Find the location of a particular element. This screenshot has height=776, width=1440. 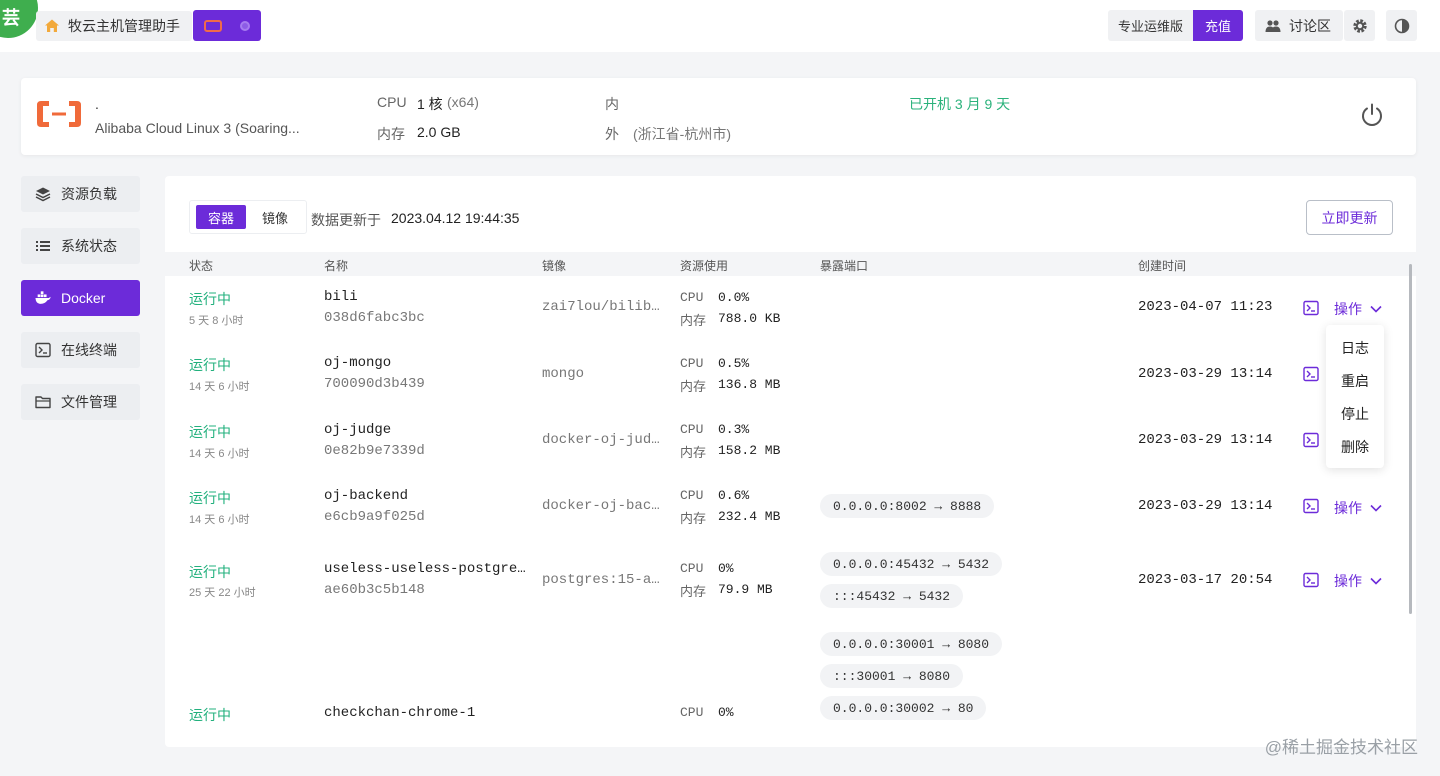

app-corner-badge: 芸 is located at coordinates (19, 19).